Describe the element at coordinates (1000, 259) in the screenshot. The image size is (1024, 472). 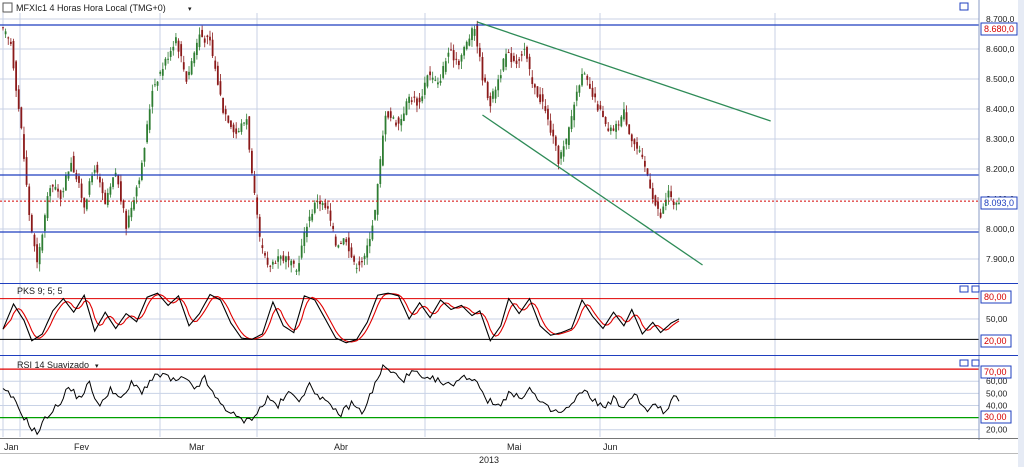
I see `price-tick-label: 7.900,0` at that location.